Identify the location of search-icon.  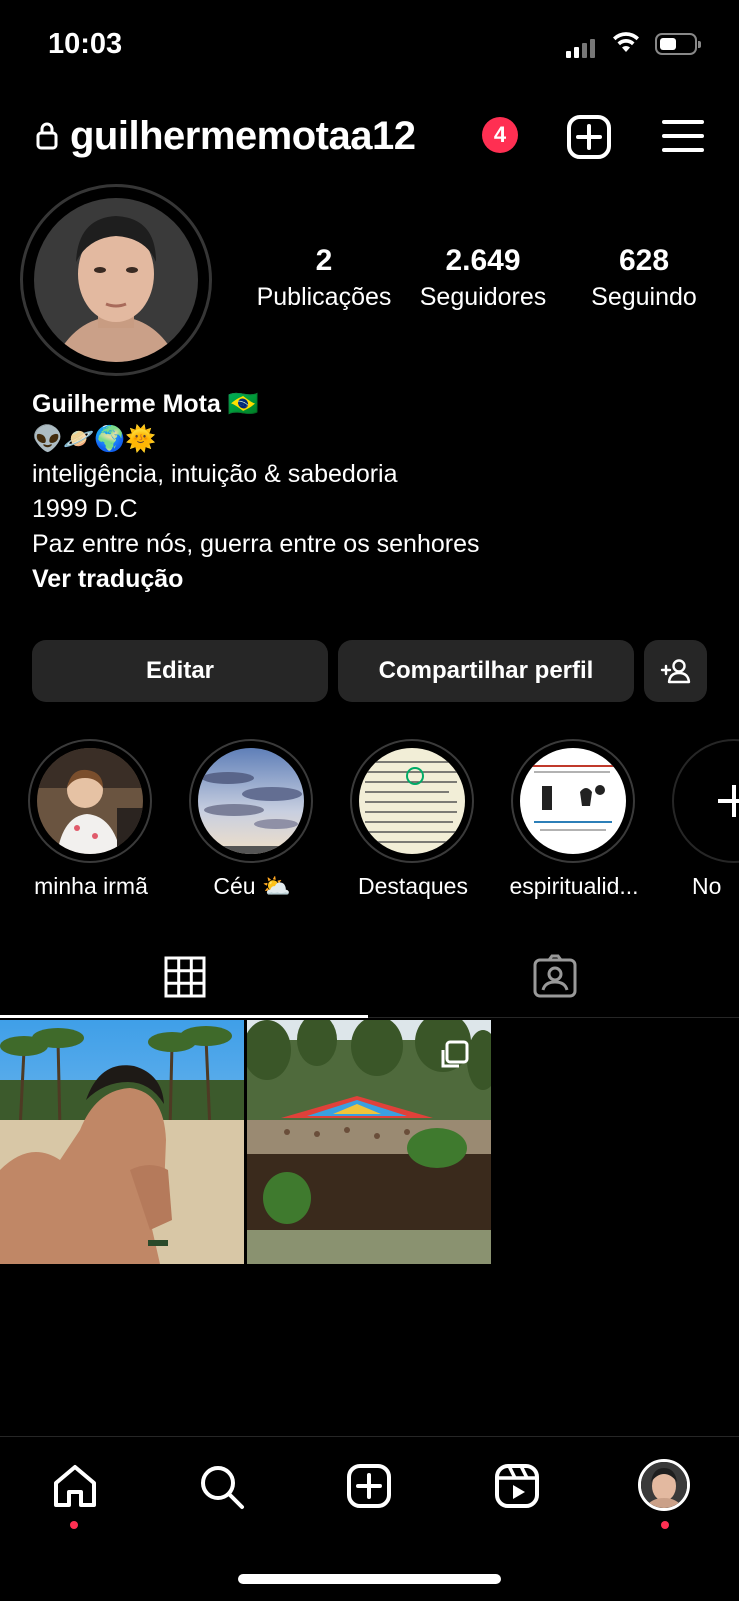
(222, 1487).